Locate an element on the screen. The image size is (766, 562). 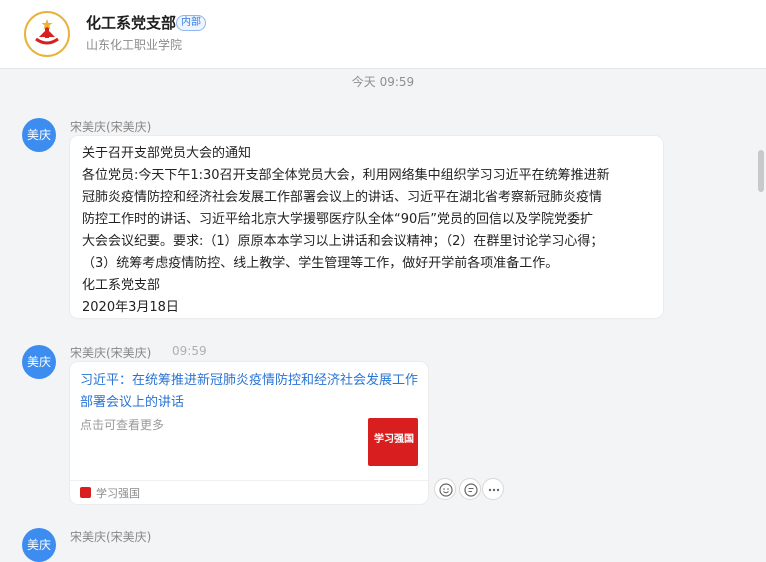
chat-title: 化工系党支部 is located at coordinates (131, 23).